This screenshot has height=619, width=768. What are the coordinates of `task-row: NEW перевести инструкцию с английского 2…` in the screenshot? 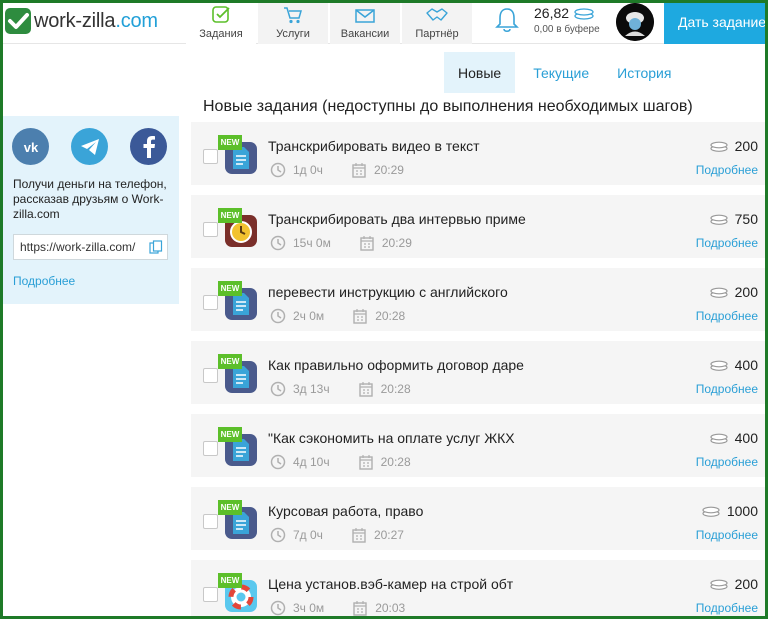 It's located at (479, 299).